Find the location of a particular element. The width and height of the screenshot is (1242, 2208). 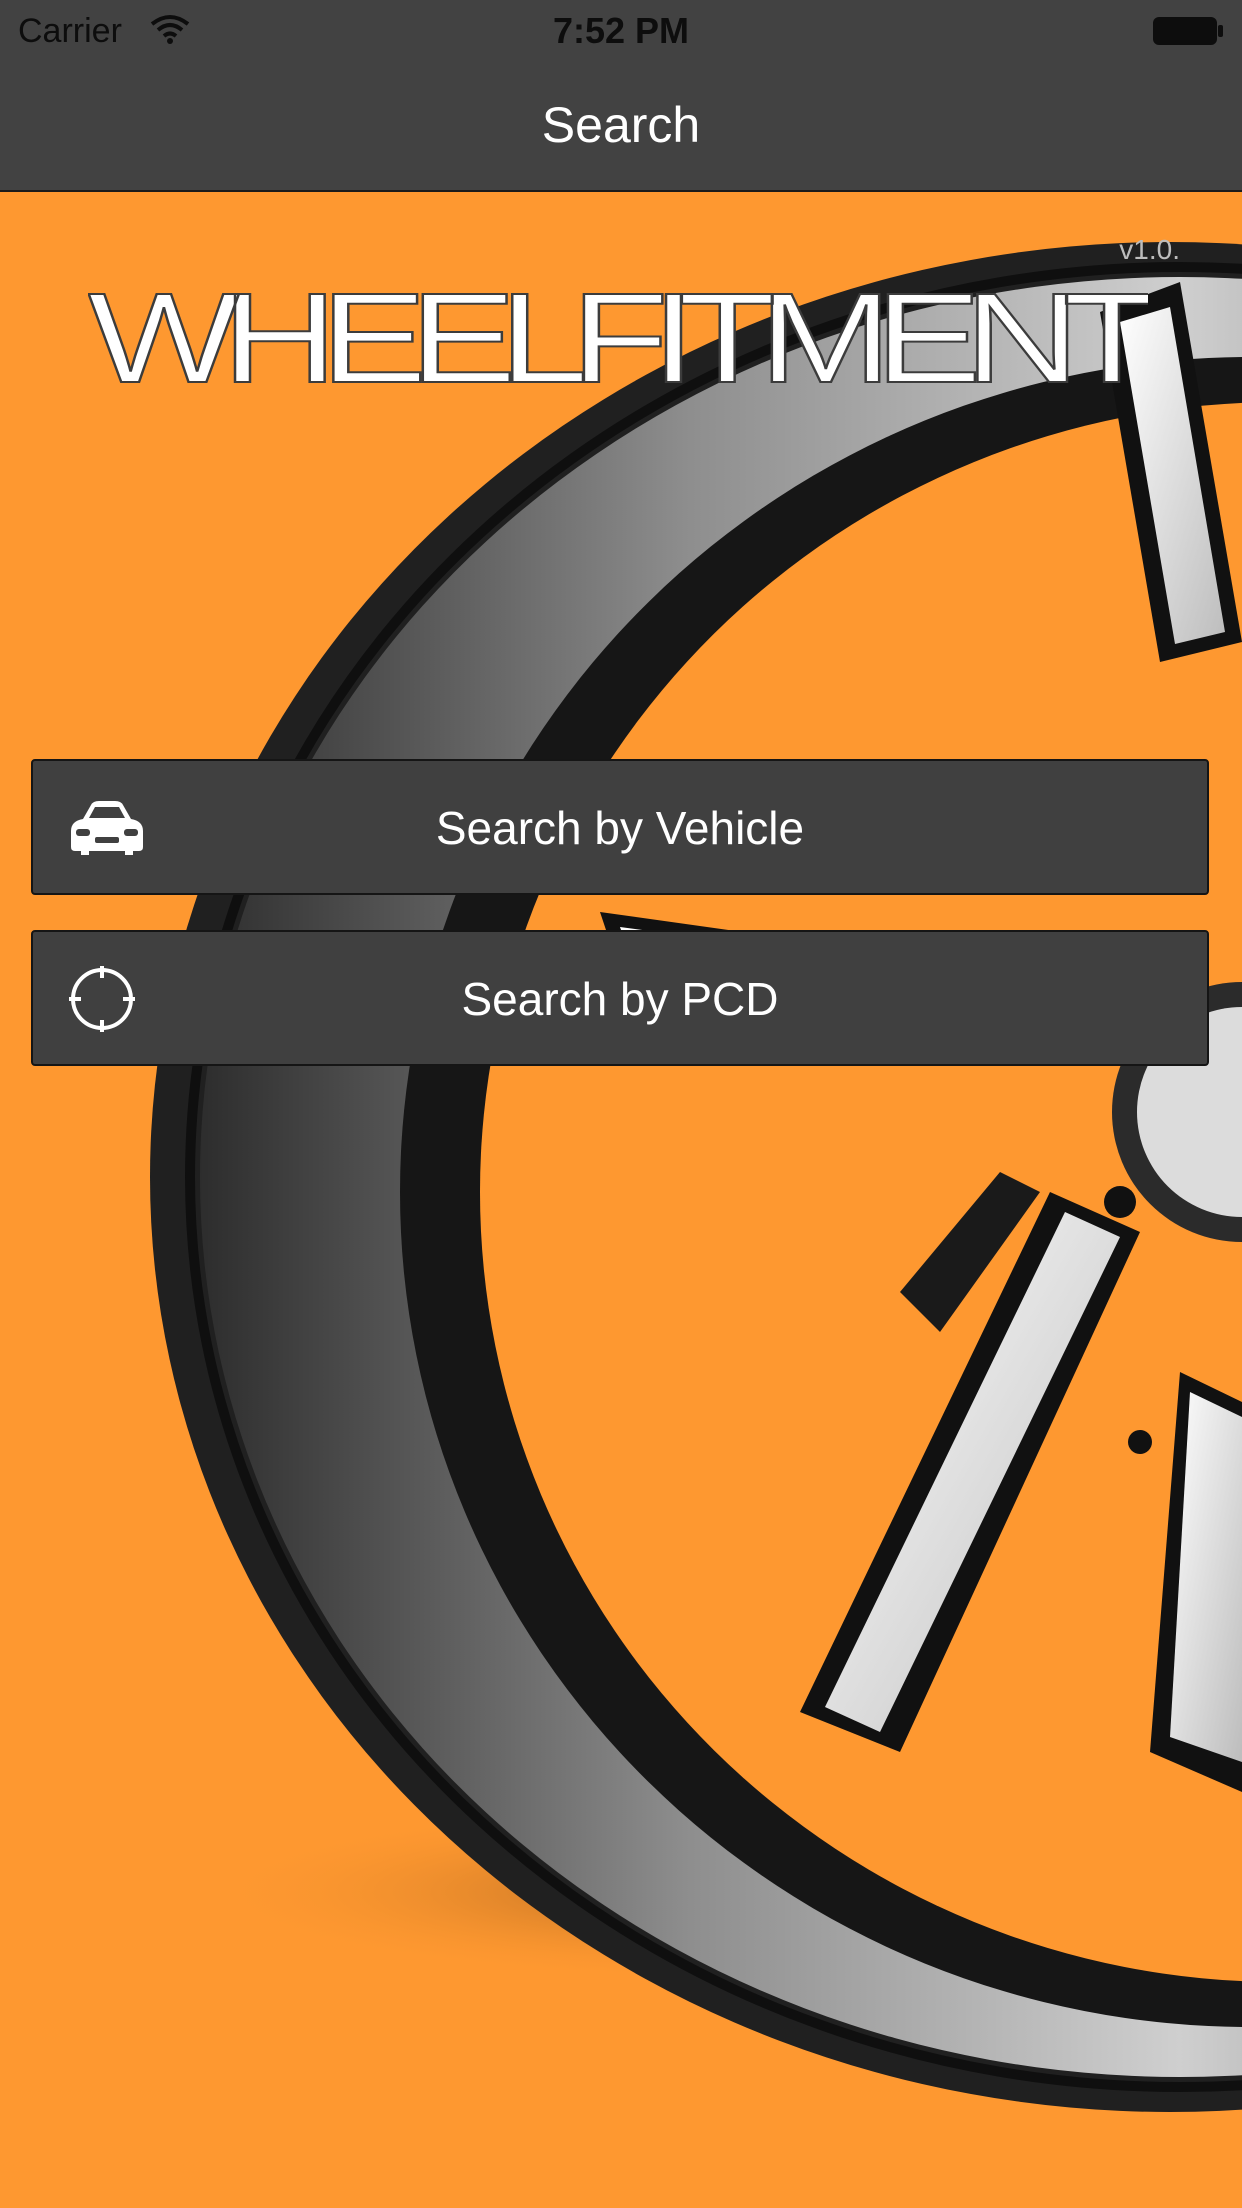

battery-icon is located at coordinates (1188, 31).